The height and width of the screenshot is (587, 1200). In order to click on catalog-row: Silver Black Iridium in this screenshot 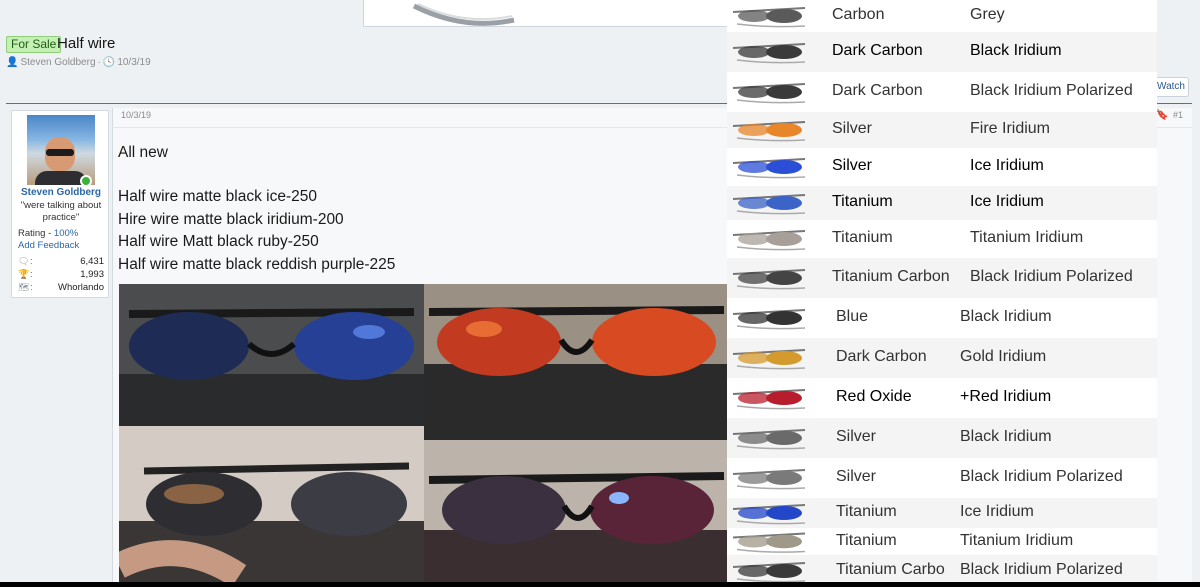, I will do `click(942, 438)`.